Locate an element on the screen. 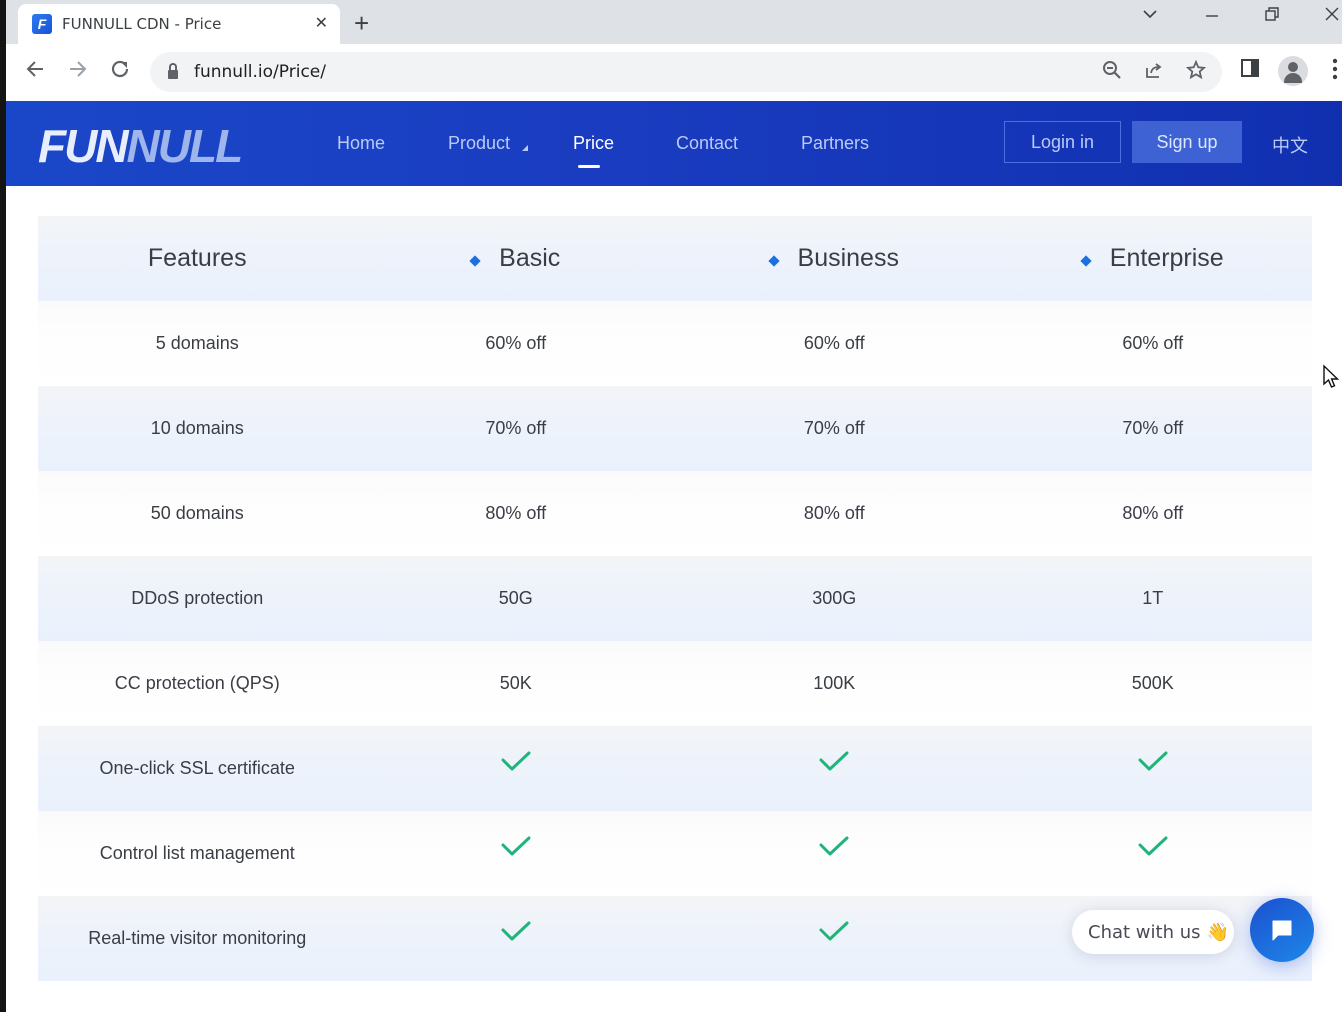  plan-value: 50K is located at coordinates (515, 683).